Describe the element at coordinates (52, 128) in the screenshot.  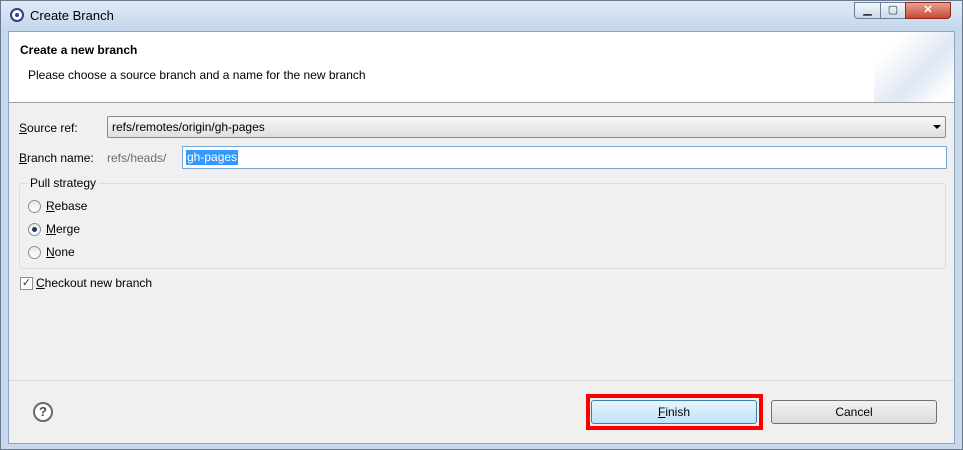
I see `source-ref-label-text: ource ref:` at that location.